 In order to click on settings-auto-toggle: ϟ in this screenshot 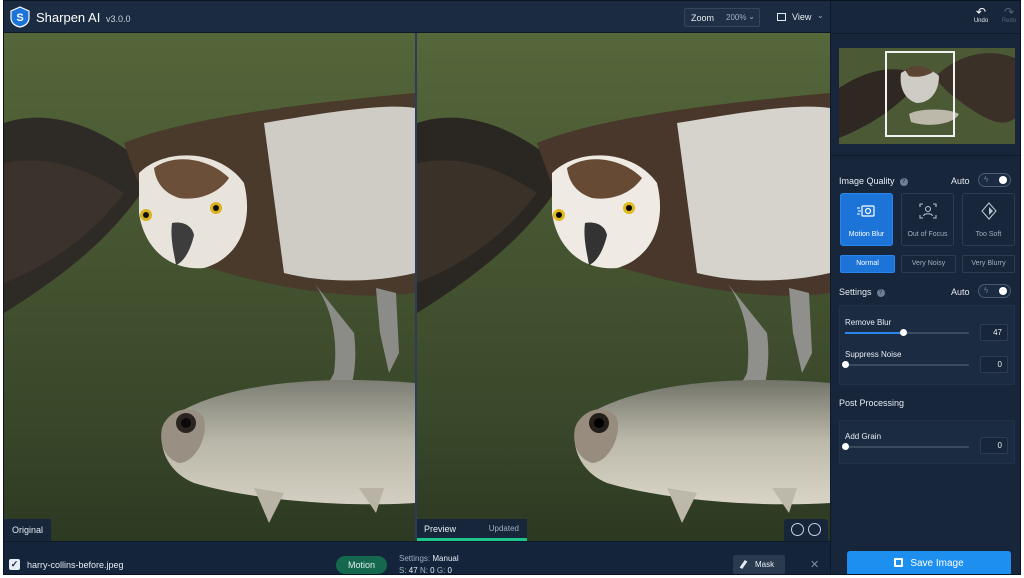, I will do `click(994, 291)`.